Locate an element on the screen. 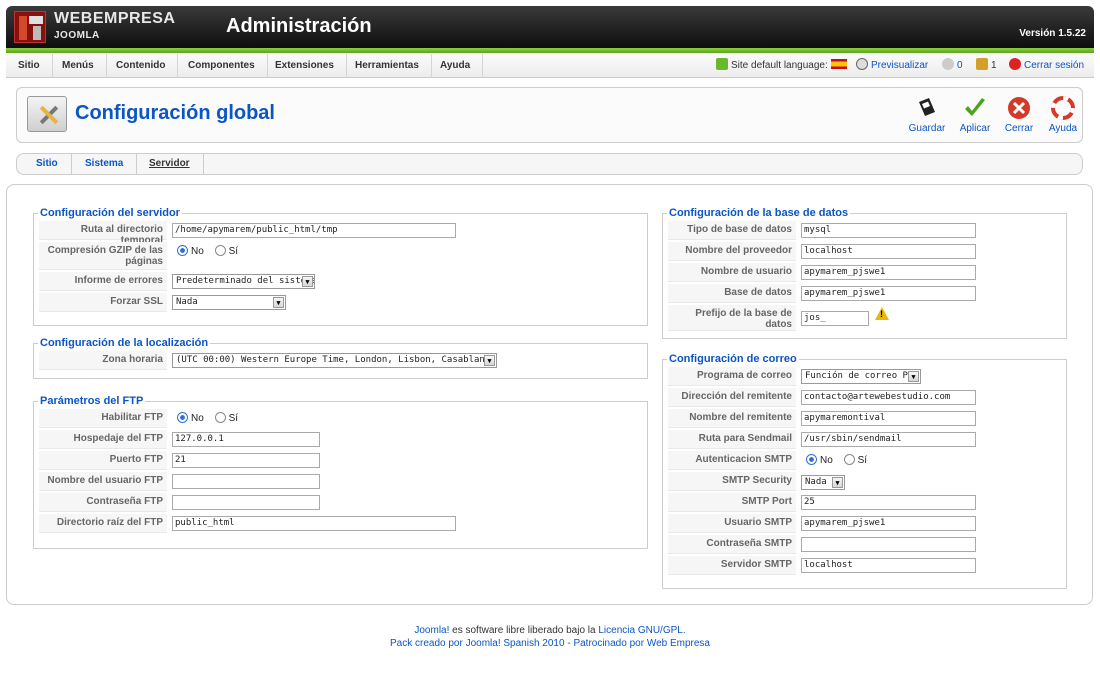 The height and width of the screenshot is (683, 1100). temp-path-label: Ruta al directorio temporal is located at coordinates (103, 233).